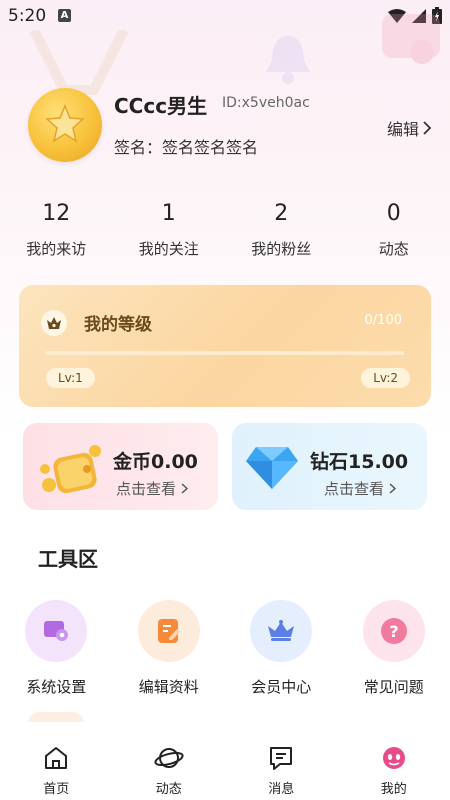 This screenshot has width=450, height=800. I want to click on tool-label: 系统设置, so click(56, 687).